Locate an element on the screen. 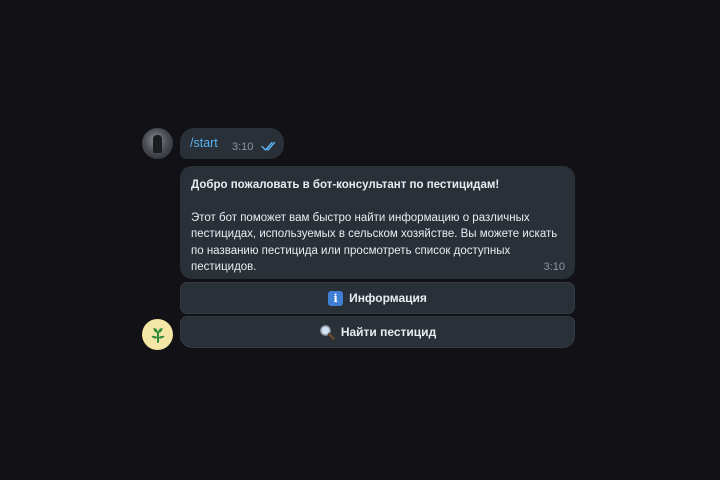 This screenshot has width=720, height=480. bot-avatar is located at coordinates (157, 334).